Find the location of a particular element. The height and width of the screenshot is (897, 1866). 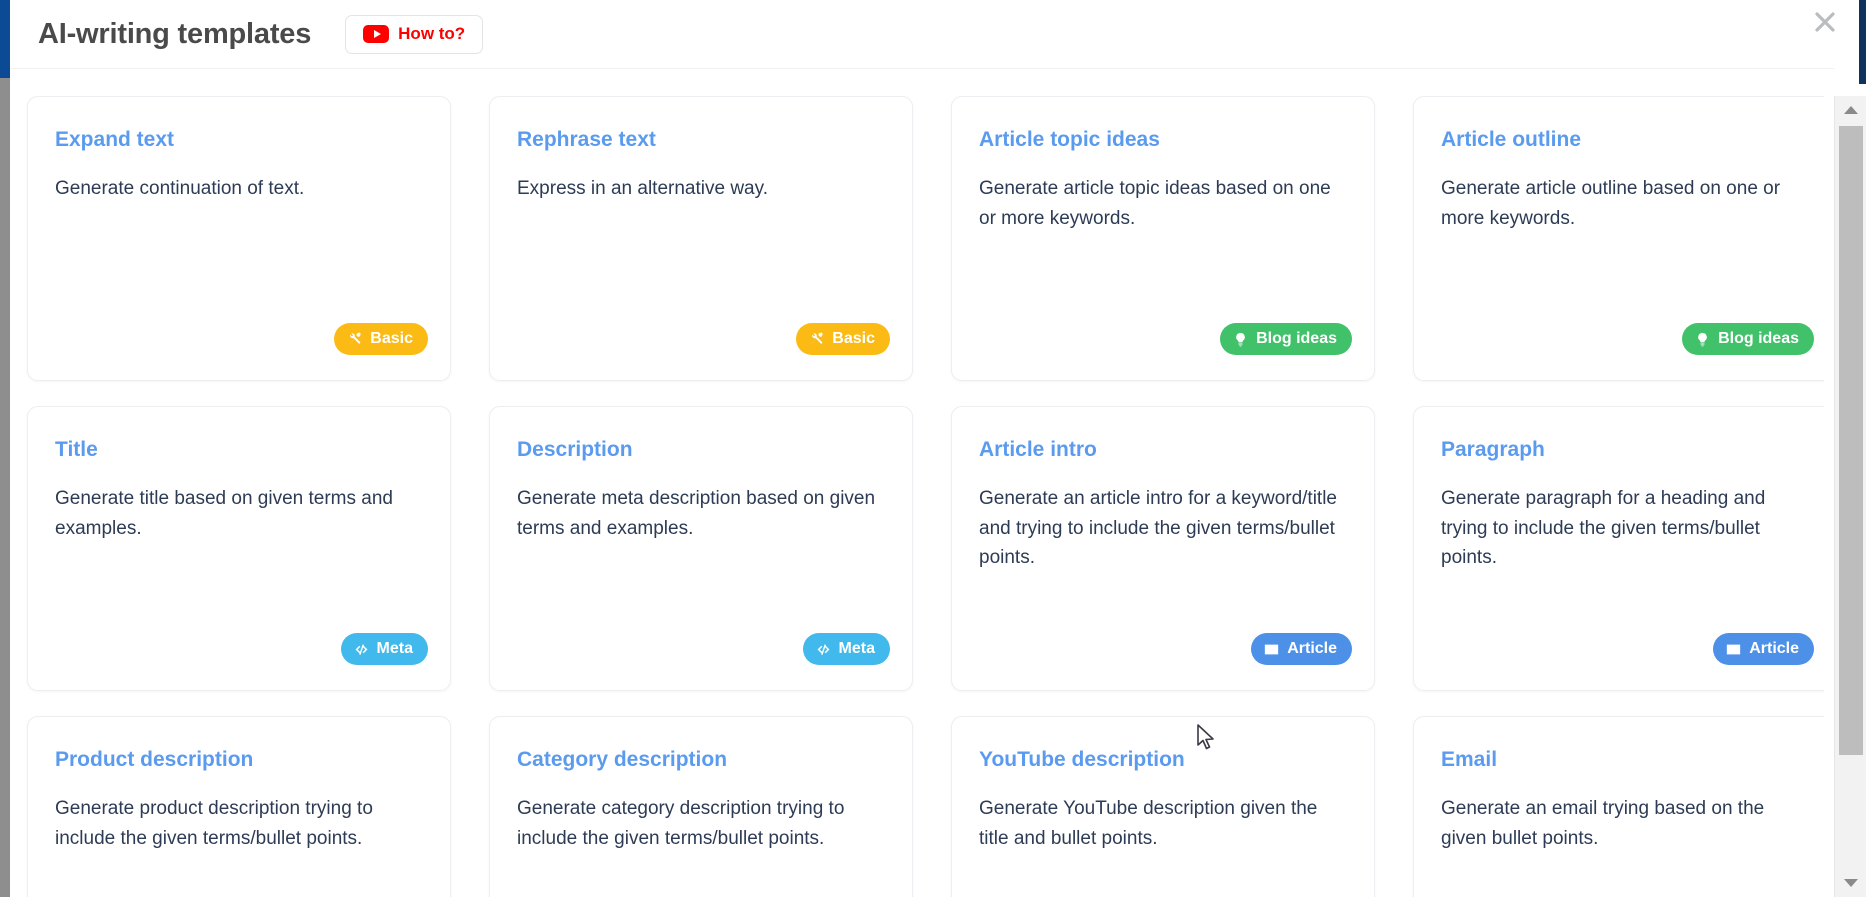

left-rail-accent is located at coordinates (5, 39).